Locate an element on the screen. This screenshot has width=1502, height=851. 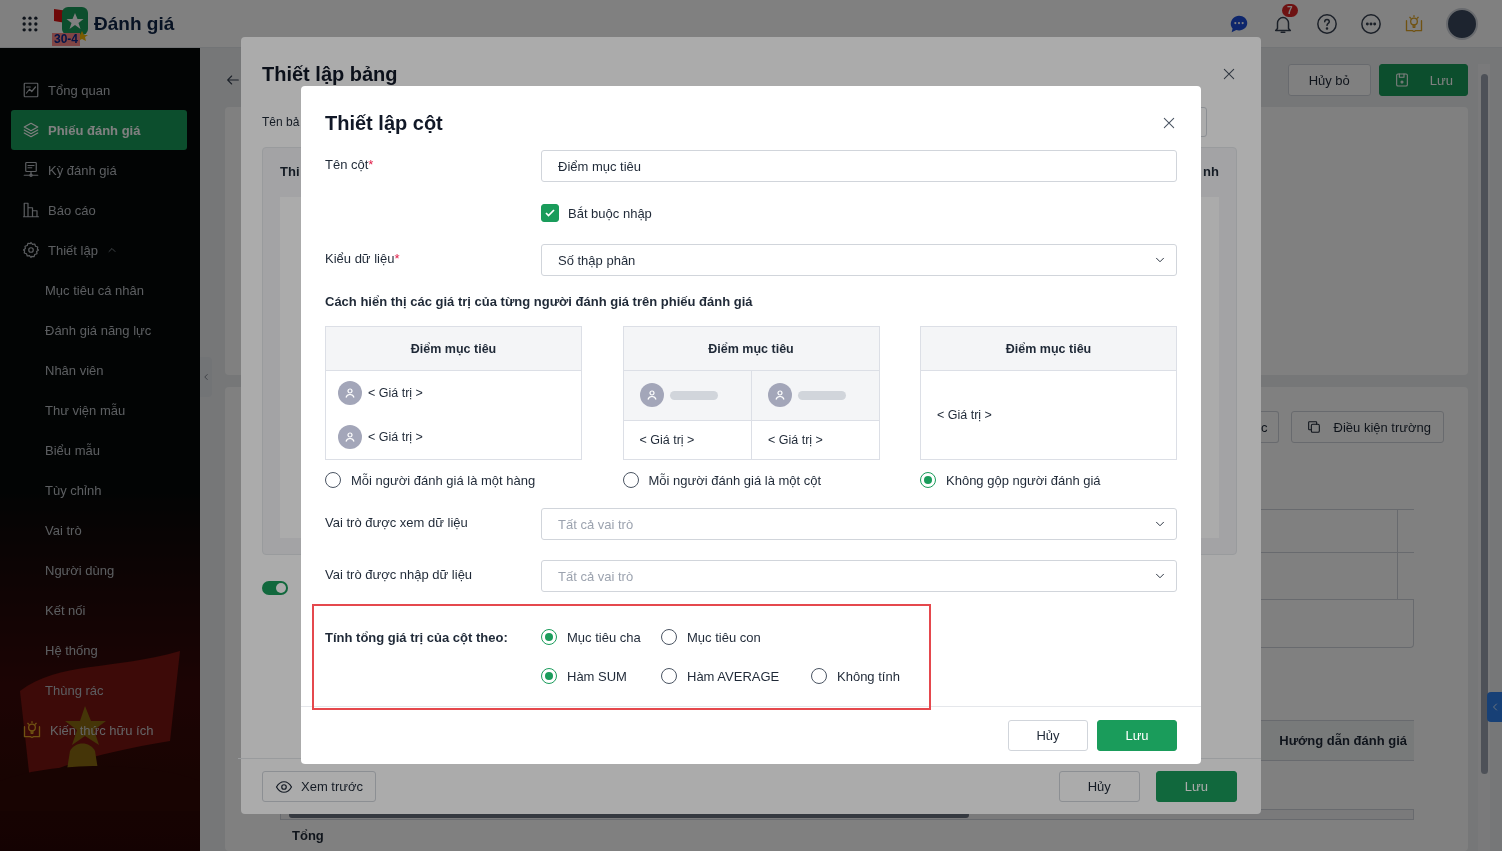
back-arrow-icon is located at coordinates (233, 80).